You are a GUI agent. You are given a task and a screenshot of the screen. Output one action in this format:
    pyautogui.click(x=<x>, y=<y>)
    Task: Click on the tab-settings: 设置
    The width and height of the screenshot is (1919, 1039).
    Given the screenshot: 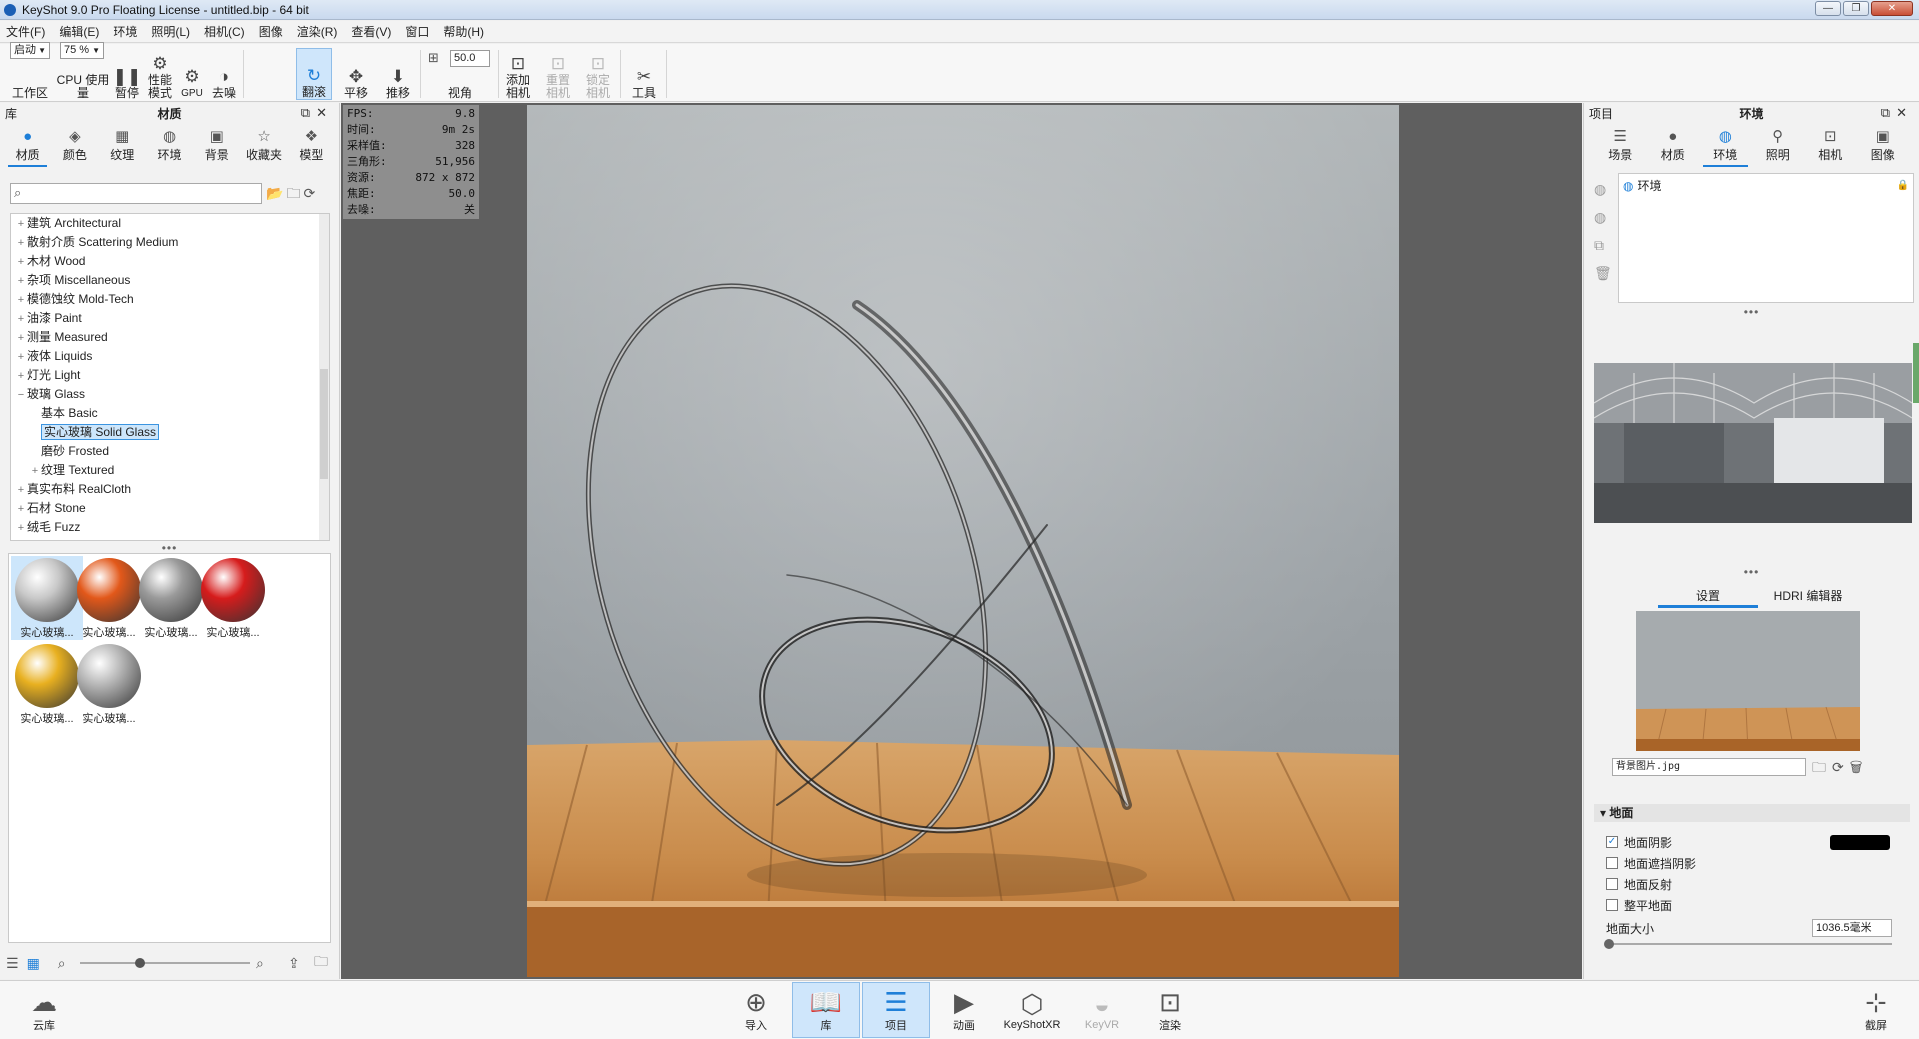 What is the action you would take?
    pyautogui.click(x=1708, y=597)
    